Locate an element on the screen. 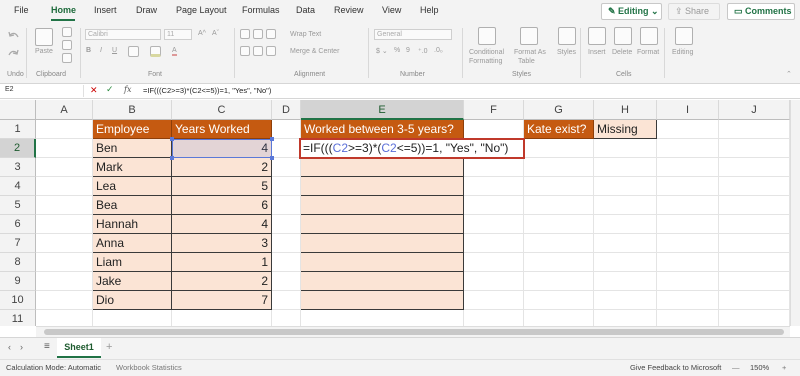  cell-e1-worked-between-header: Worked between 3-5 years? is located at coordinates (382, 129).